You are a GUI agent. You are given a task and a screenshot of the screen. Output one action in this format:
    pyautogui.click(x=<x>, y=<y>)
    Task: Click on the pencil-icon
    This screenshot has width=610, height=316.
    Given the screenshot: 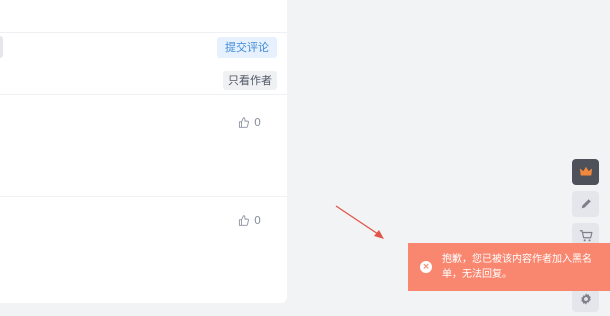 What is the action you would take?
    pyautogui.click(x=586, y=204)
    